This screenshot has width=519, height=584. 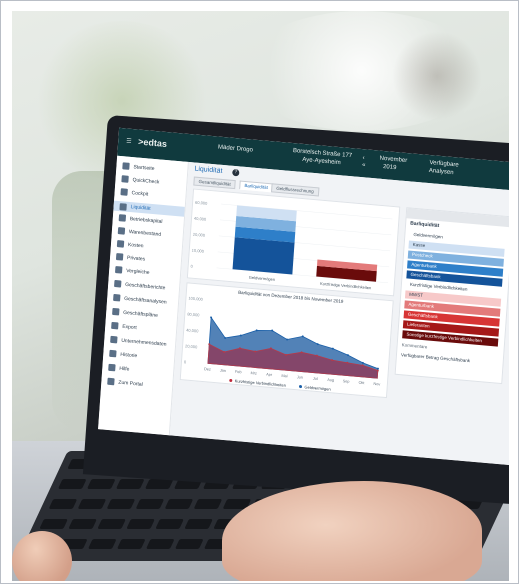 I want to click on tab-geldflussrechnung: Geldflussrechnung, so click(x=295, y=190).